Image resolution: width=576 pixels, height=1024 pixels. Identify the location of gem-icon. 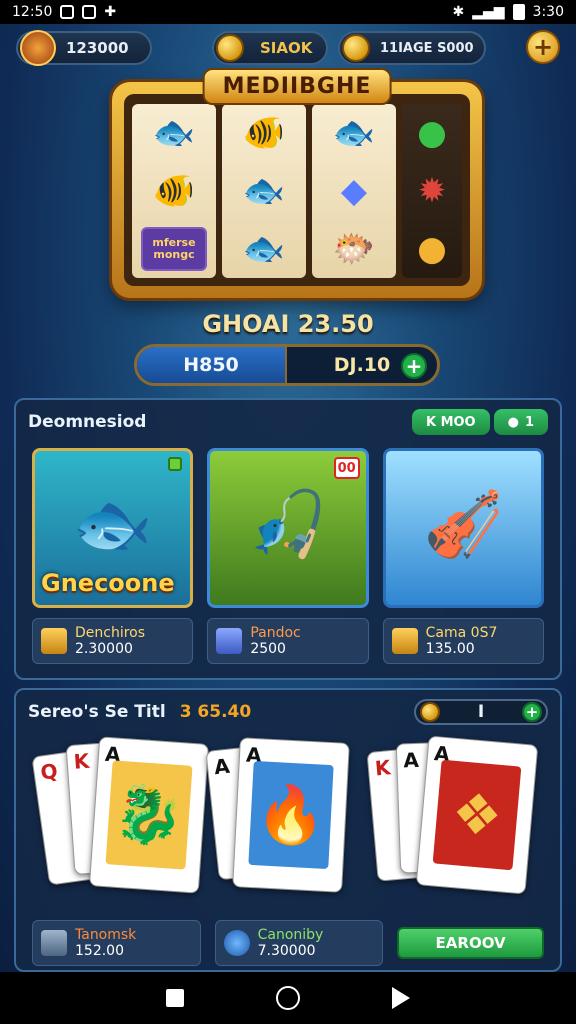
(356, 48).